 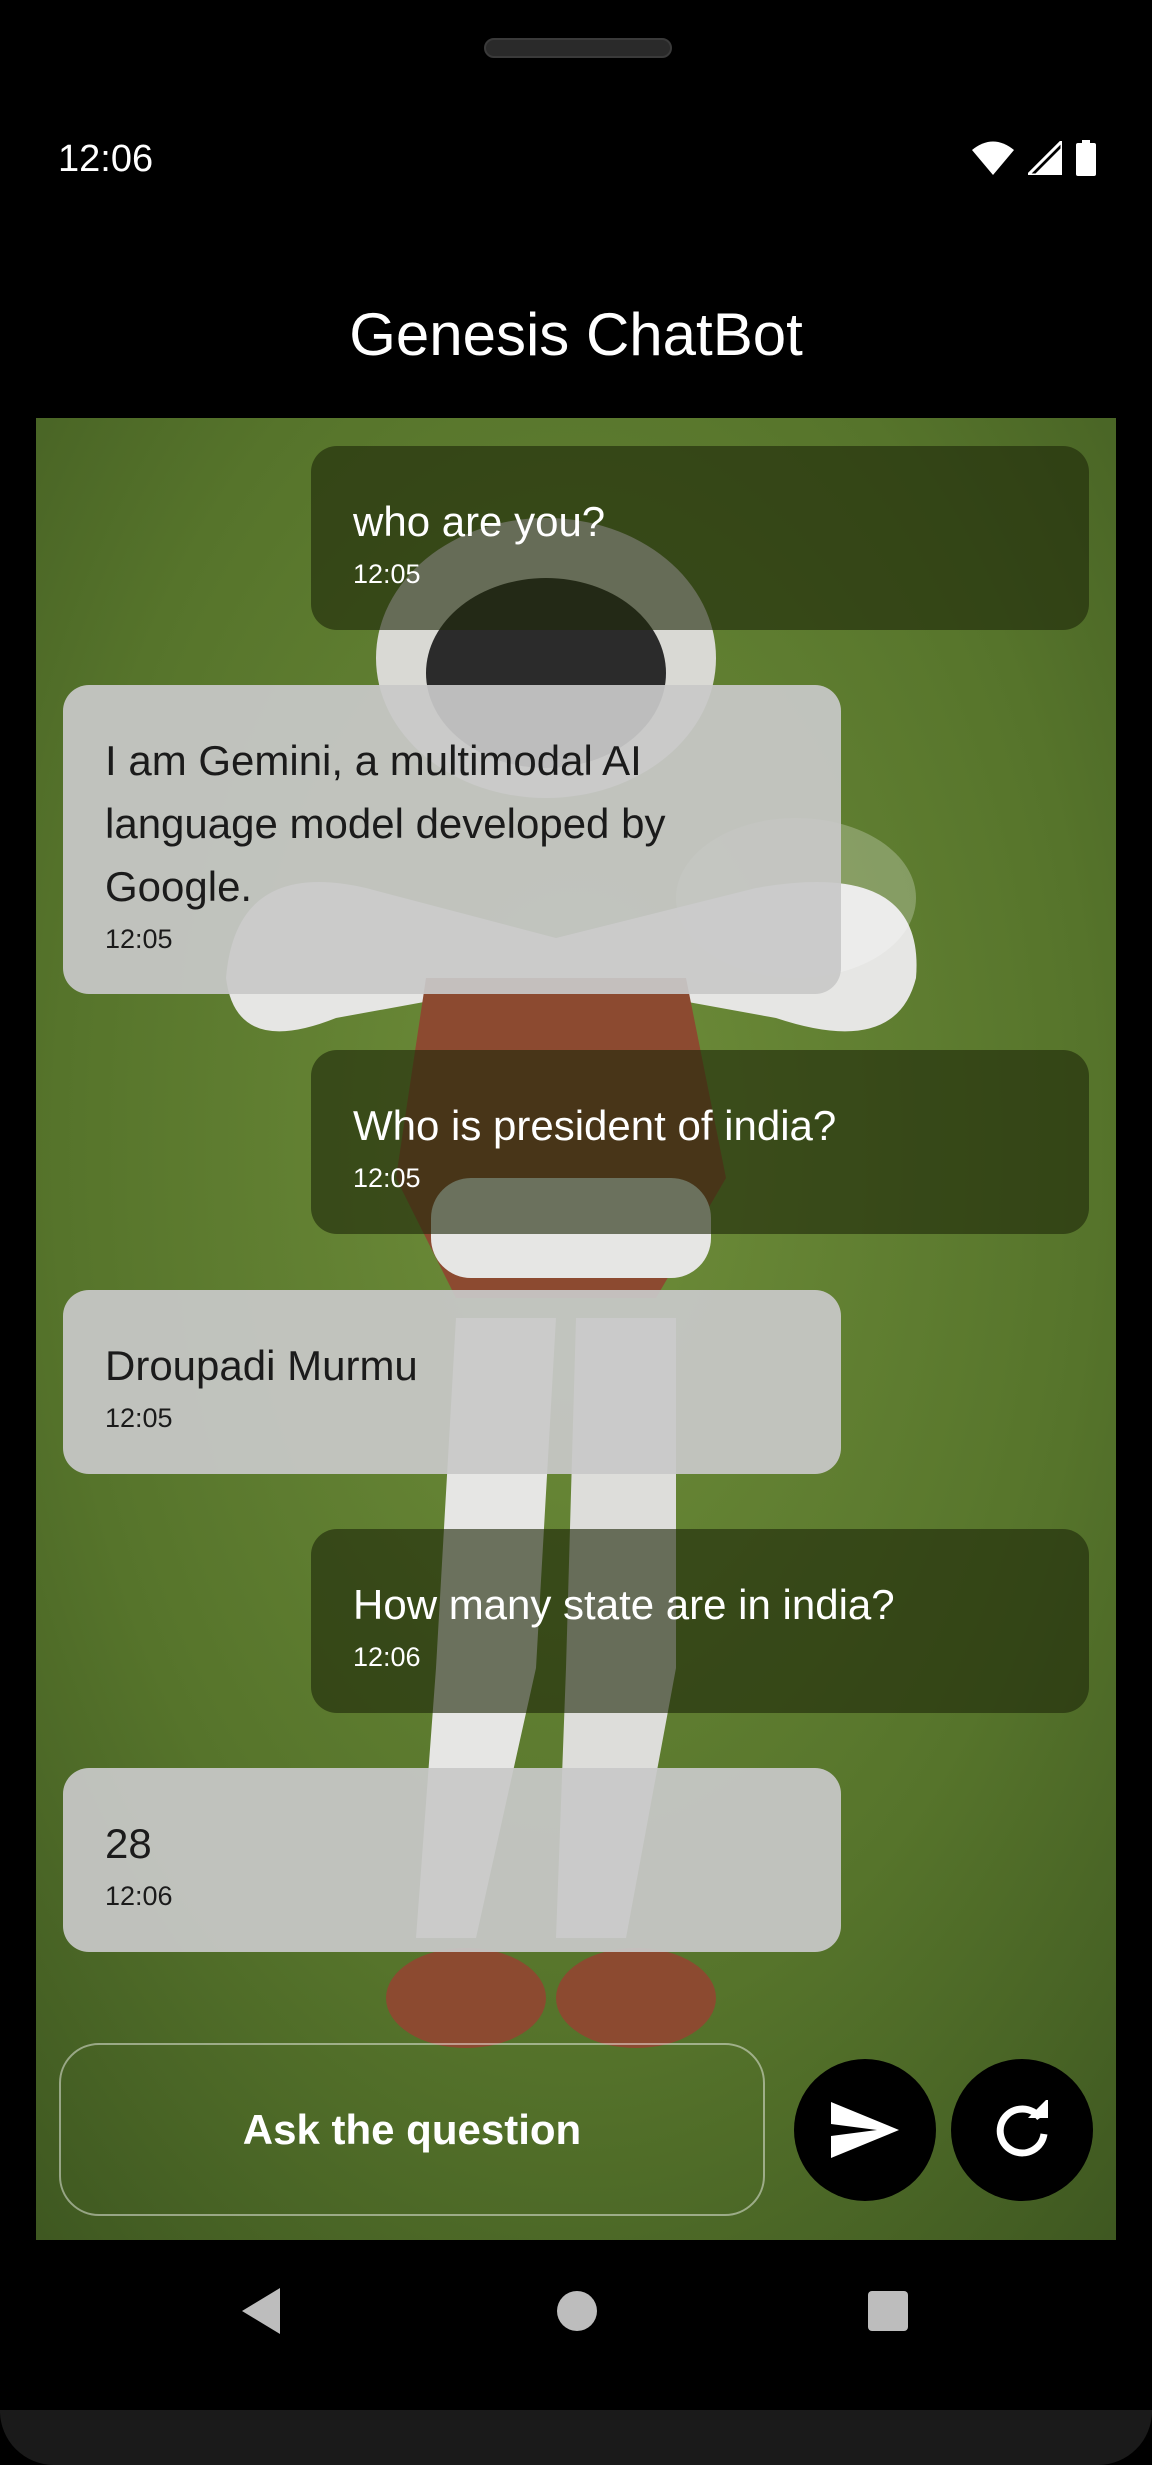 I want to click on message-text: Droupadi Murmu, so click(x=261, y=1365).